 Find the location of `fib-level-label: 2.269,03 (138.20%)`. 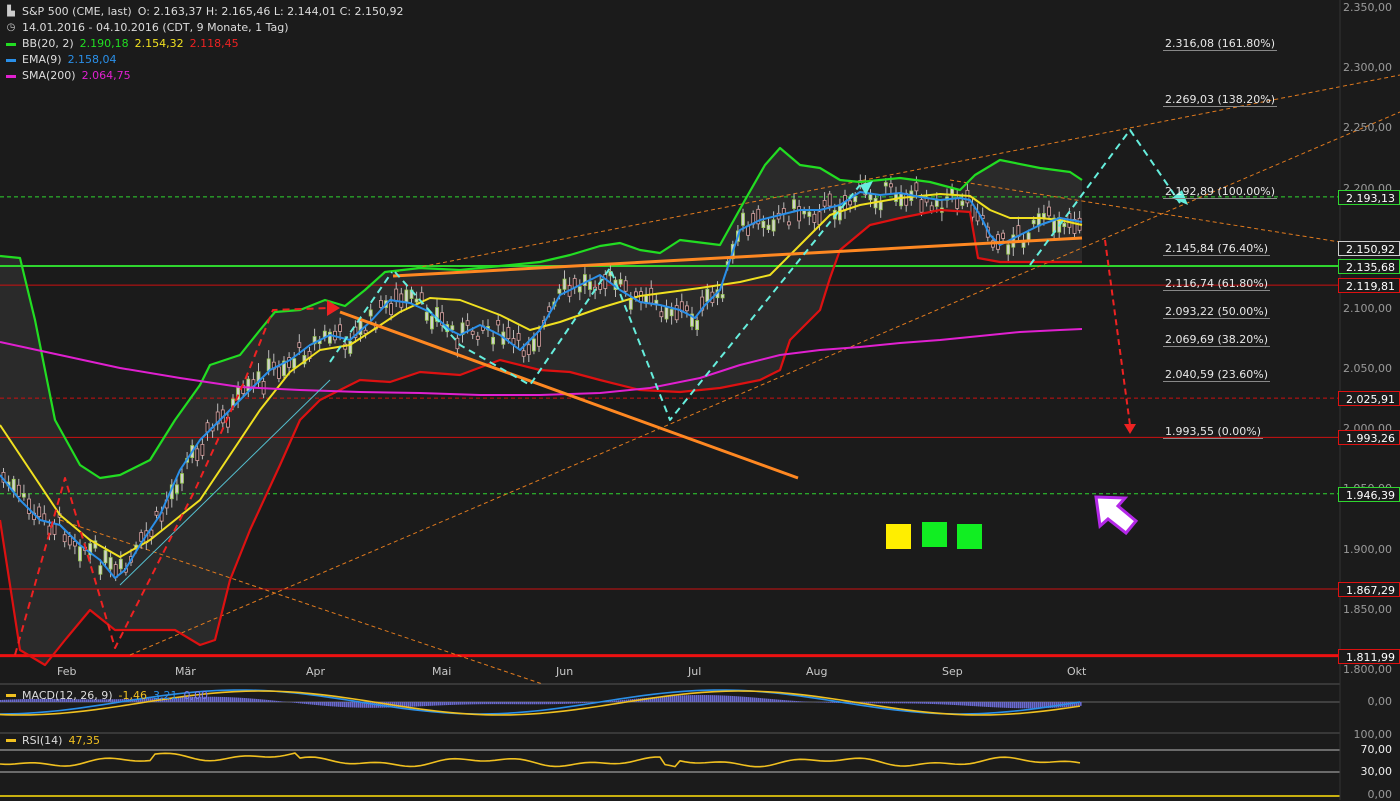

fib-level-label: 2.269,03 (138.20%) is located at coordinates (1220, 100).